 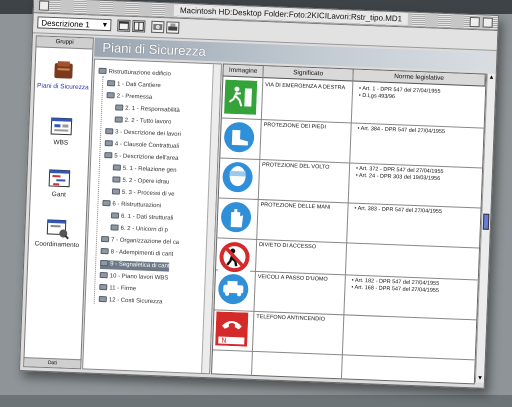 What do you see at coordinates (224, 341) in the screenshot?
I see `svg-text: N` at bounding box center [224, 341].